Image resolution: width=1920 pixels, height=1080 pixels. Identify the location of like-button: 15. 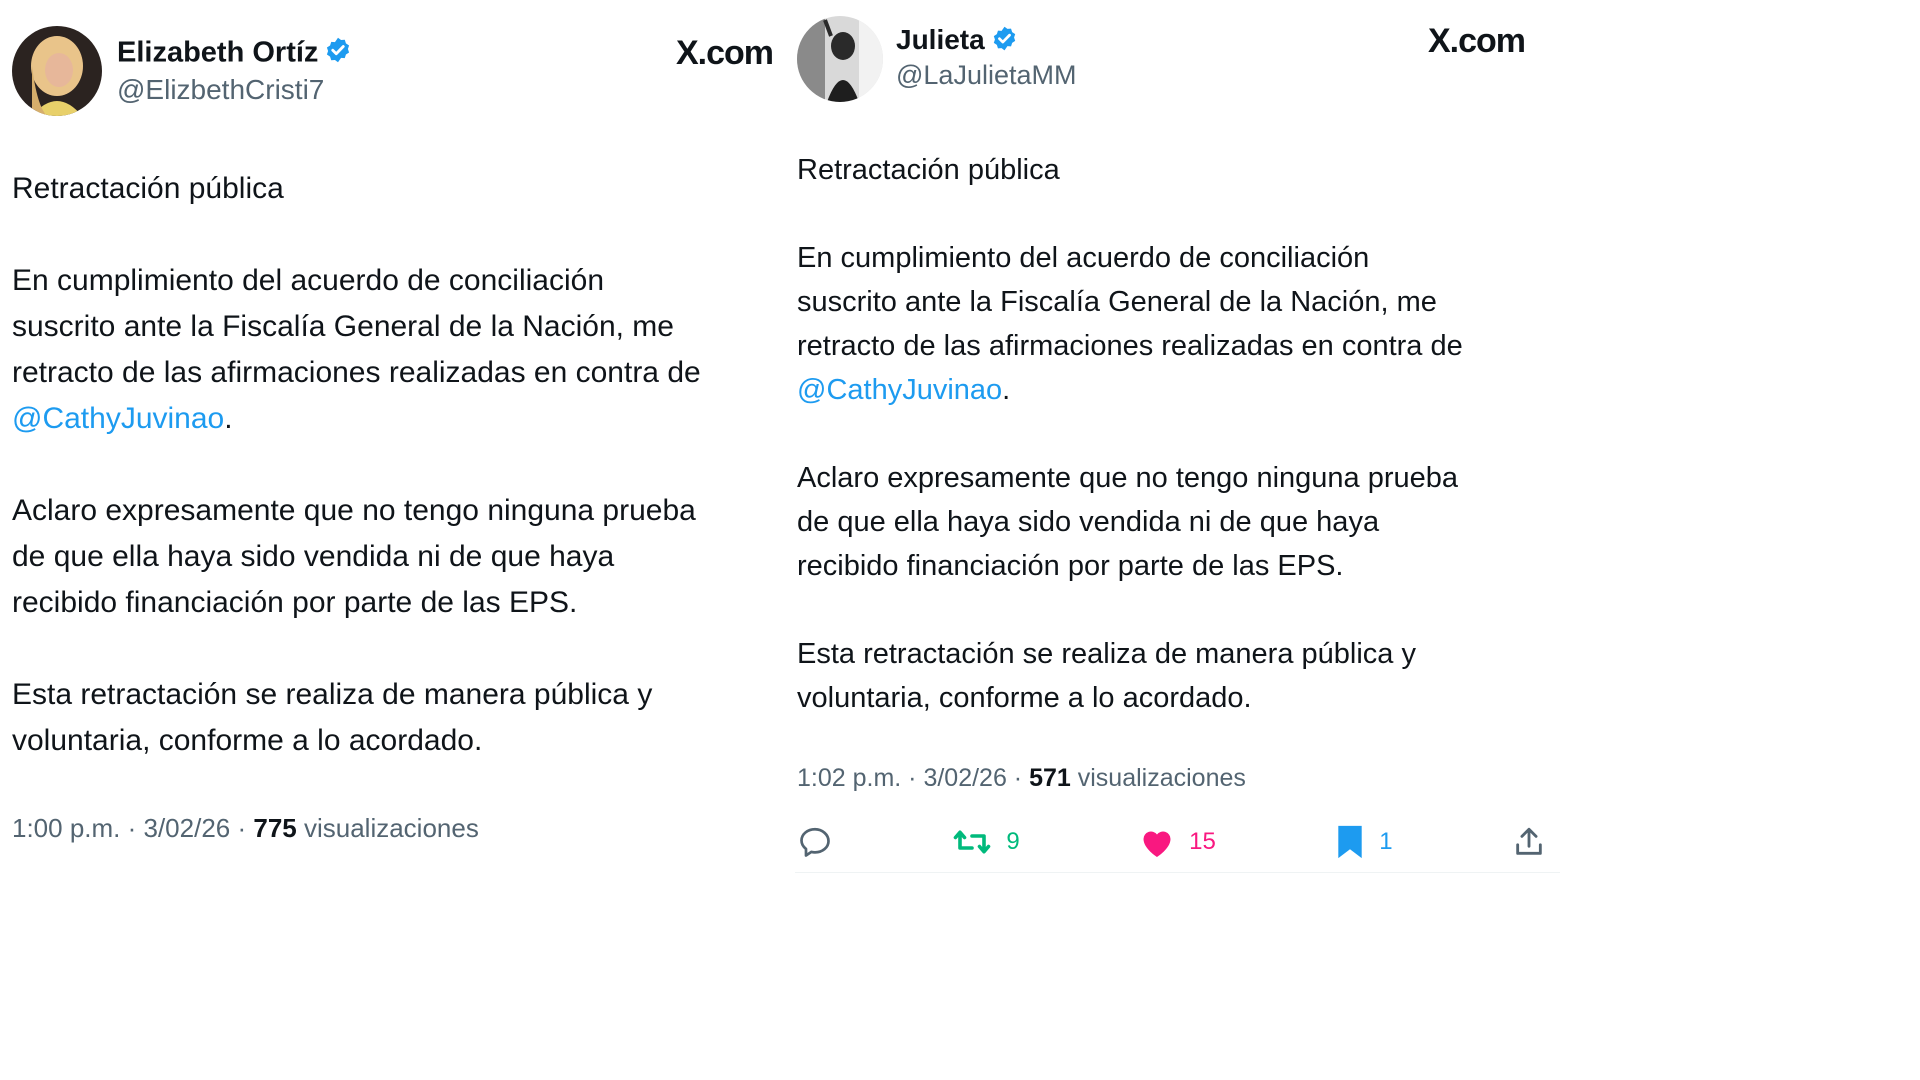
(1177, 842).